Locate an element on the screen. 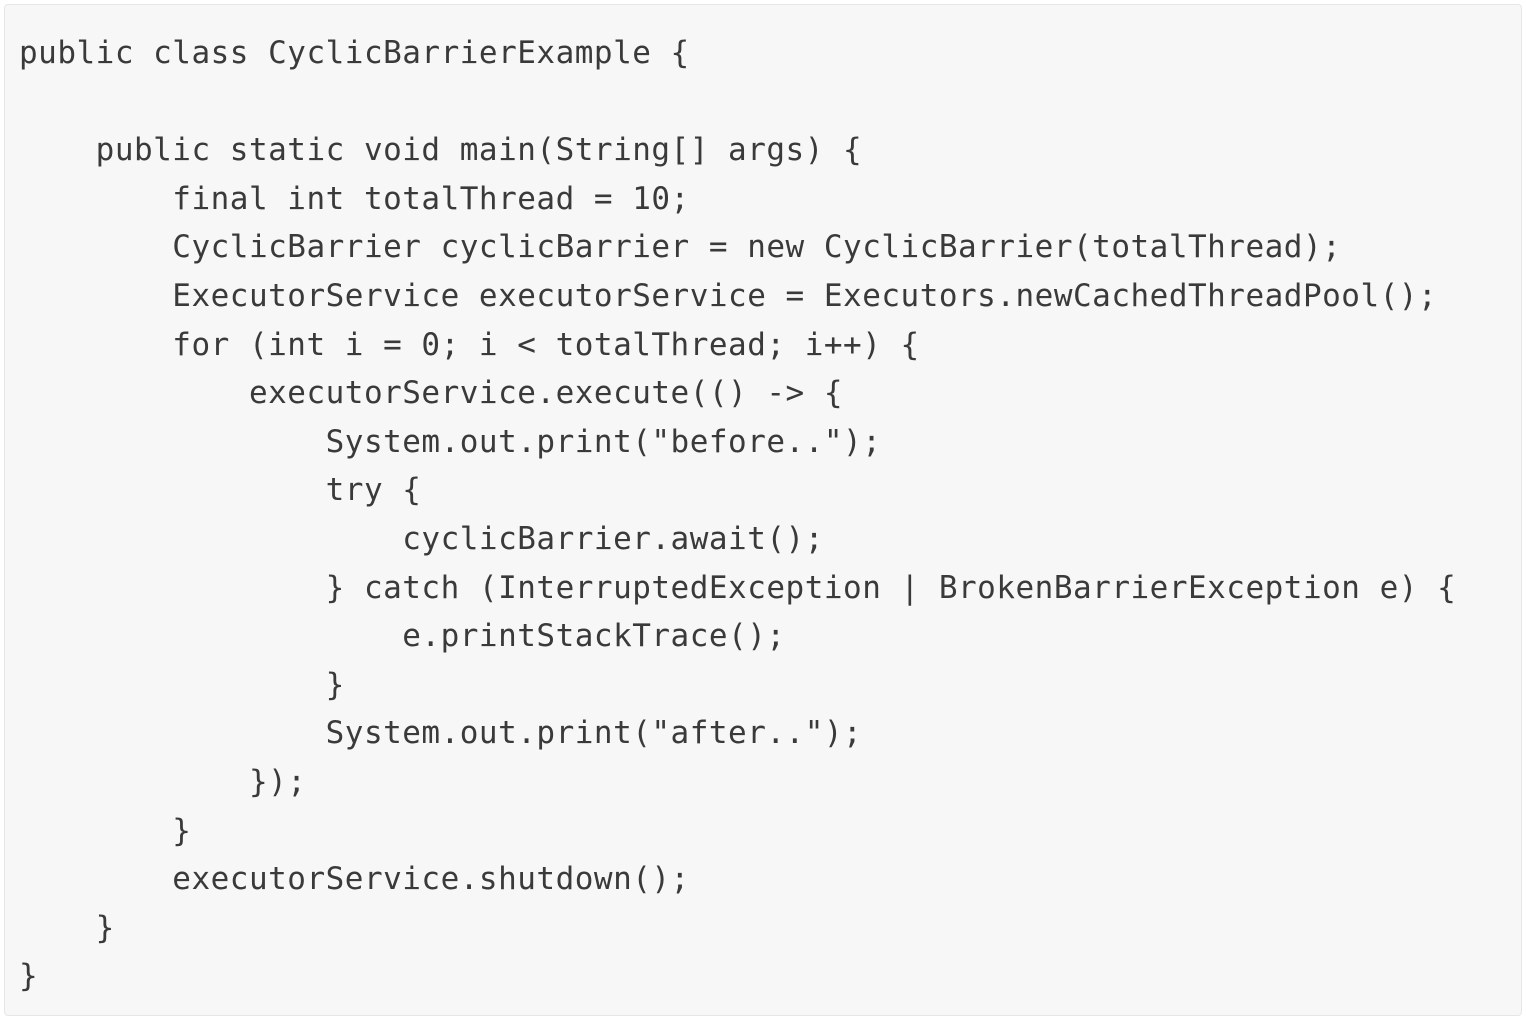 The image size is (1526, 1016). code-line: executorService.shutdown(); is located at coordinates (354, 879).